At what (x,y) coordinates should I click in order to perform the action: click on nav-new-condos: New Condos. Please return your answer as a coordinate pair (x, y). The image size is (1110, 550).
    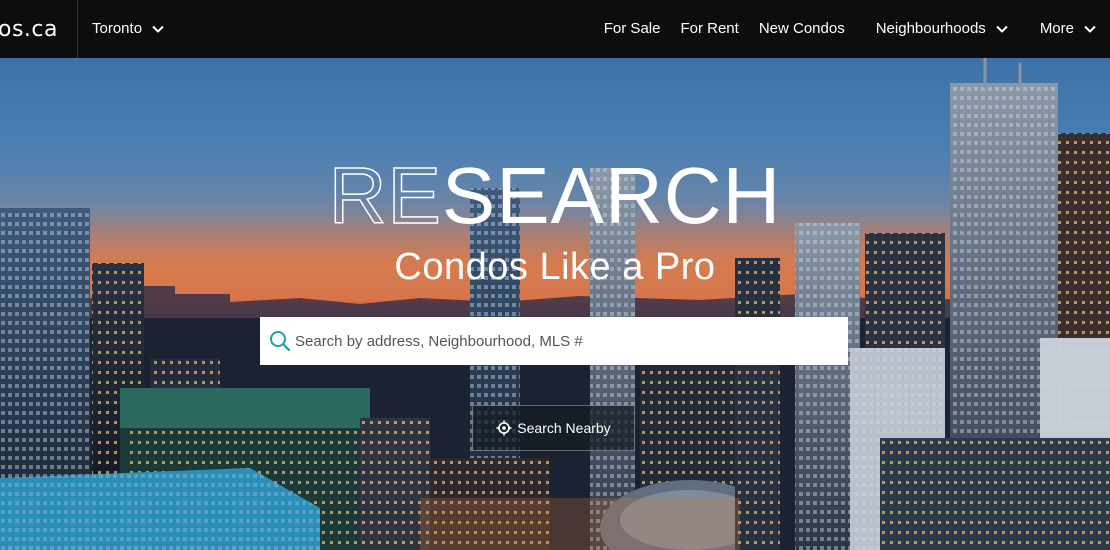
    Looking at the image, I should click on (802, 28).